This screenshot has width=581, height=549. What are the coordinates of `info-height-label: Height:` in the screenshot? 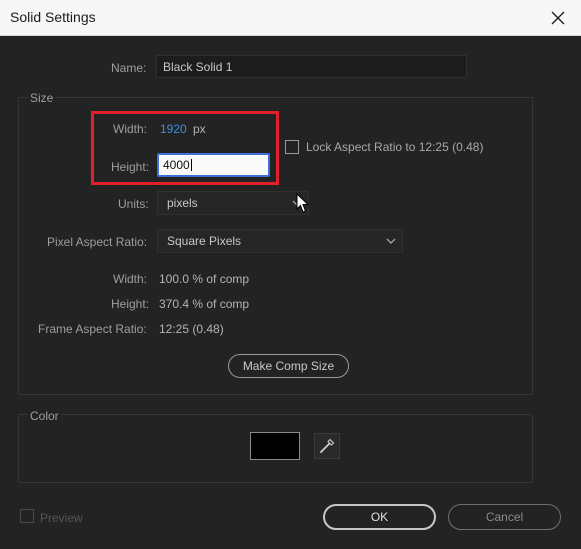 It's located at (130, 304).